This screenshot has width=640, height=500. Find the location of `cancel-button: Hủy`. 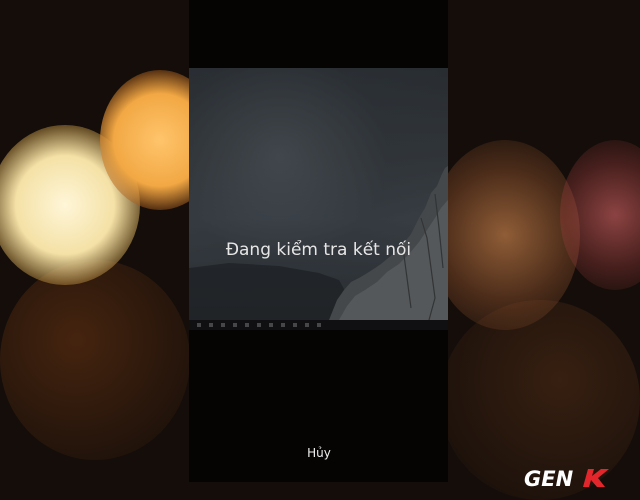

cancel-button: Hủy is located at coordinates (319, 453).